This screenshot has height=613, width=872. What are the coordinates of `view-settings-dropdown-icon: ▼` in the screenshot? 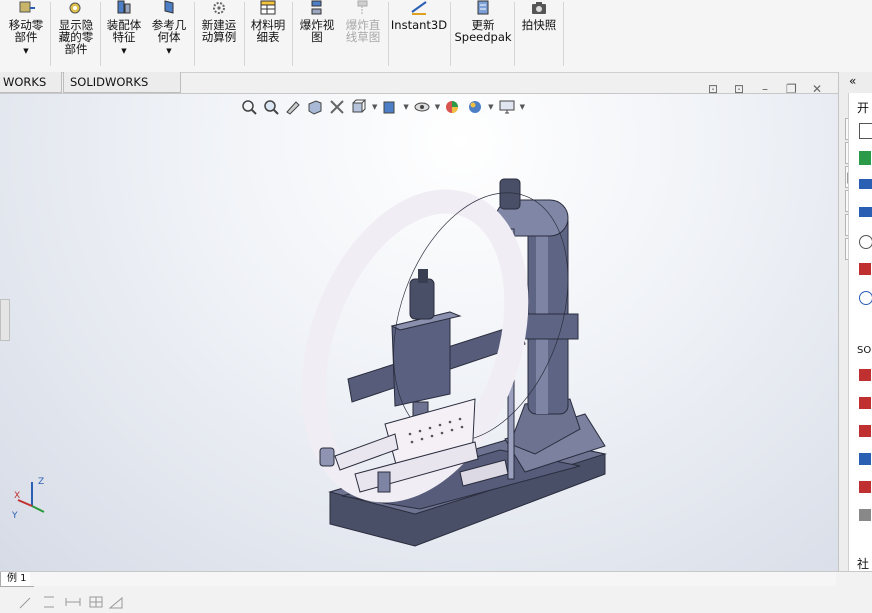 It's located at (522, 107).